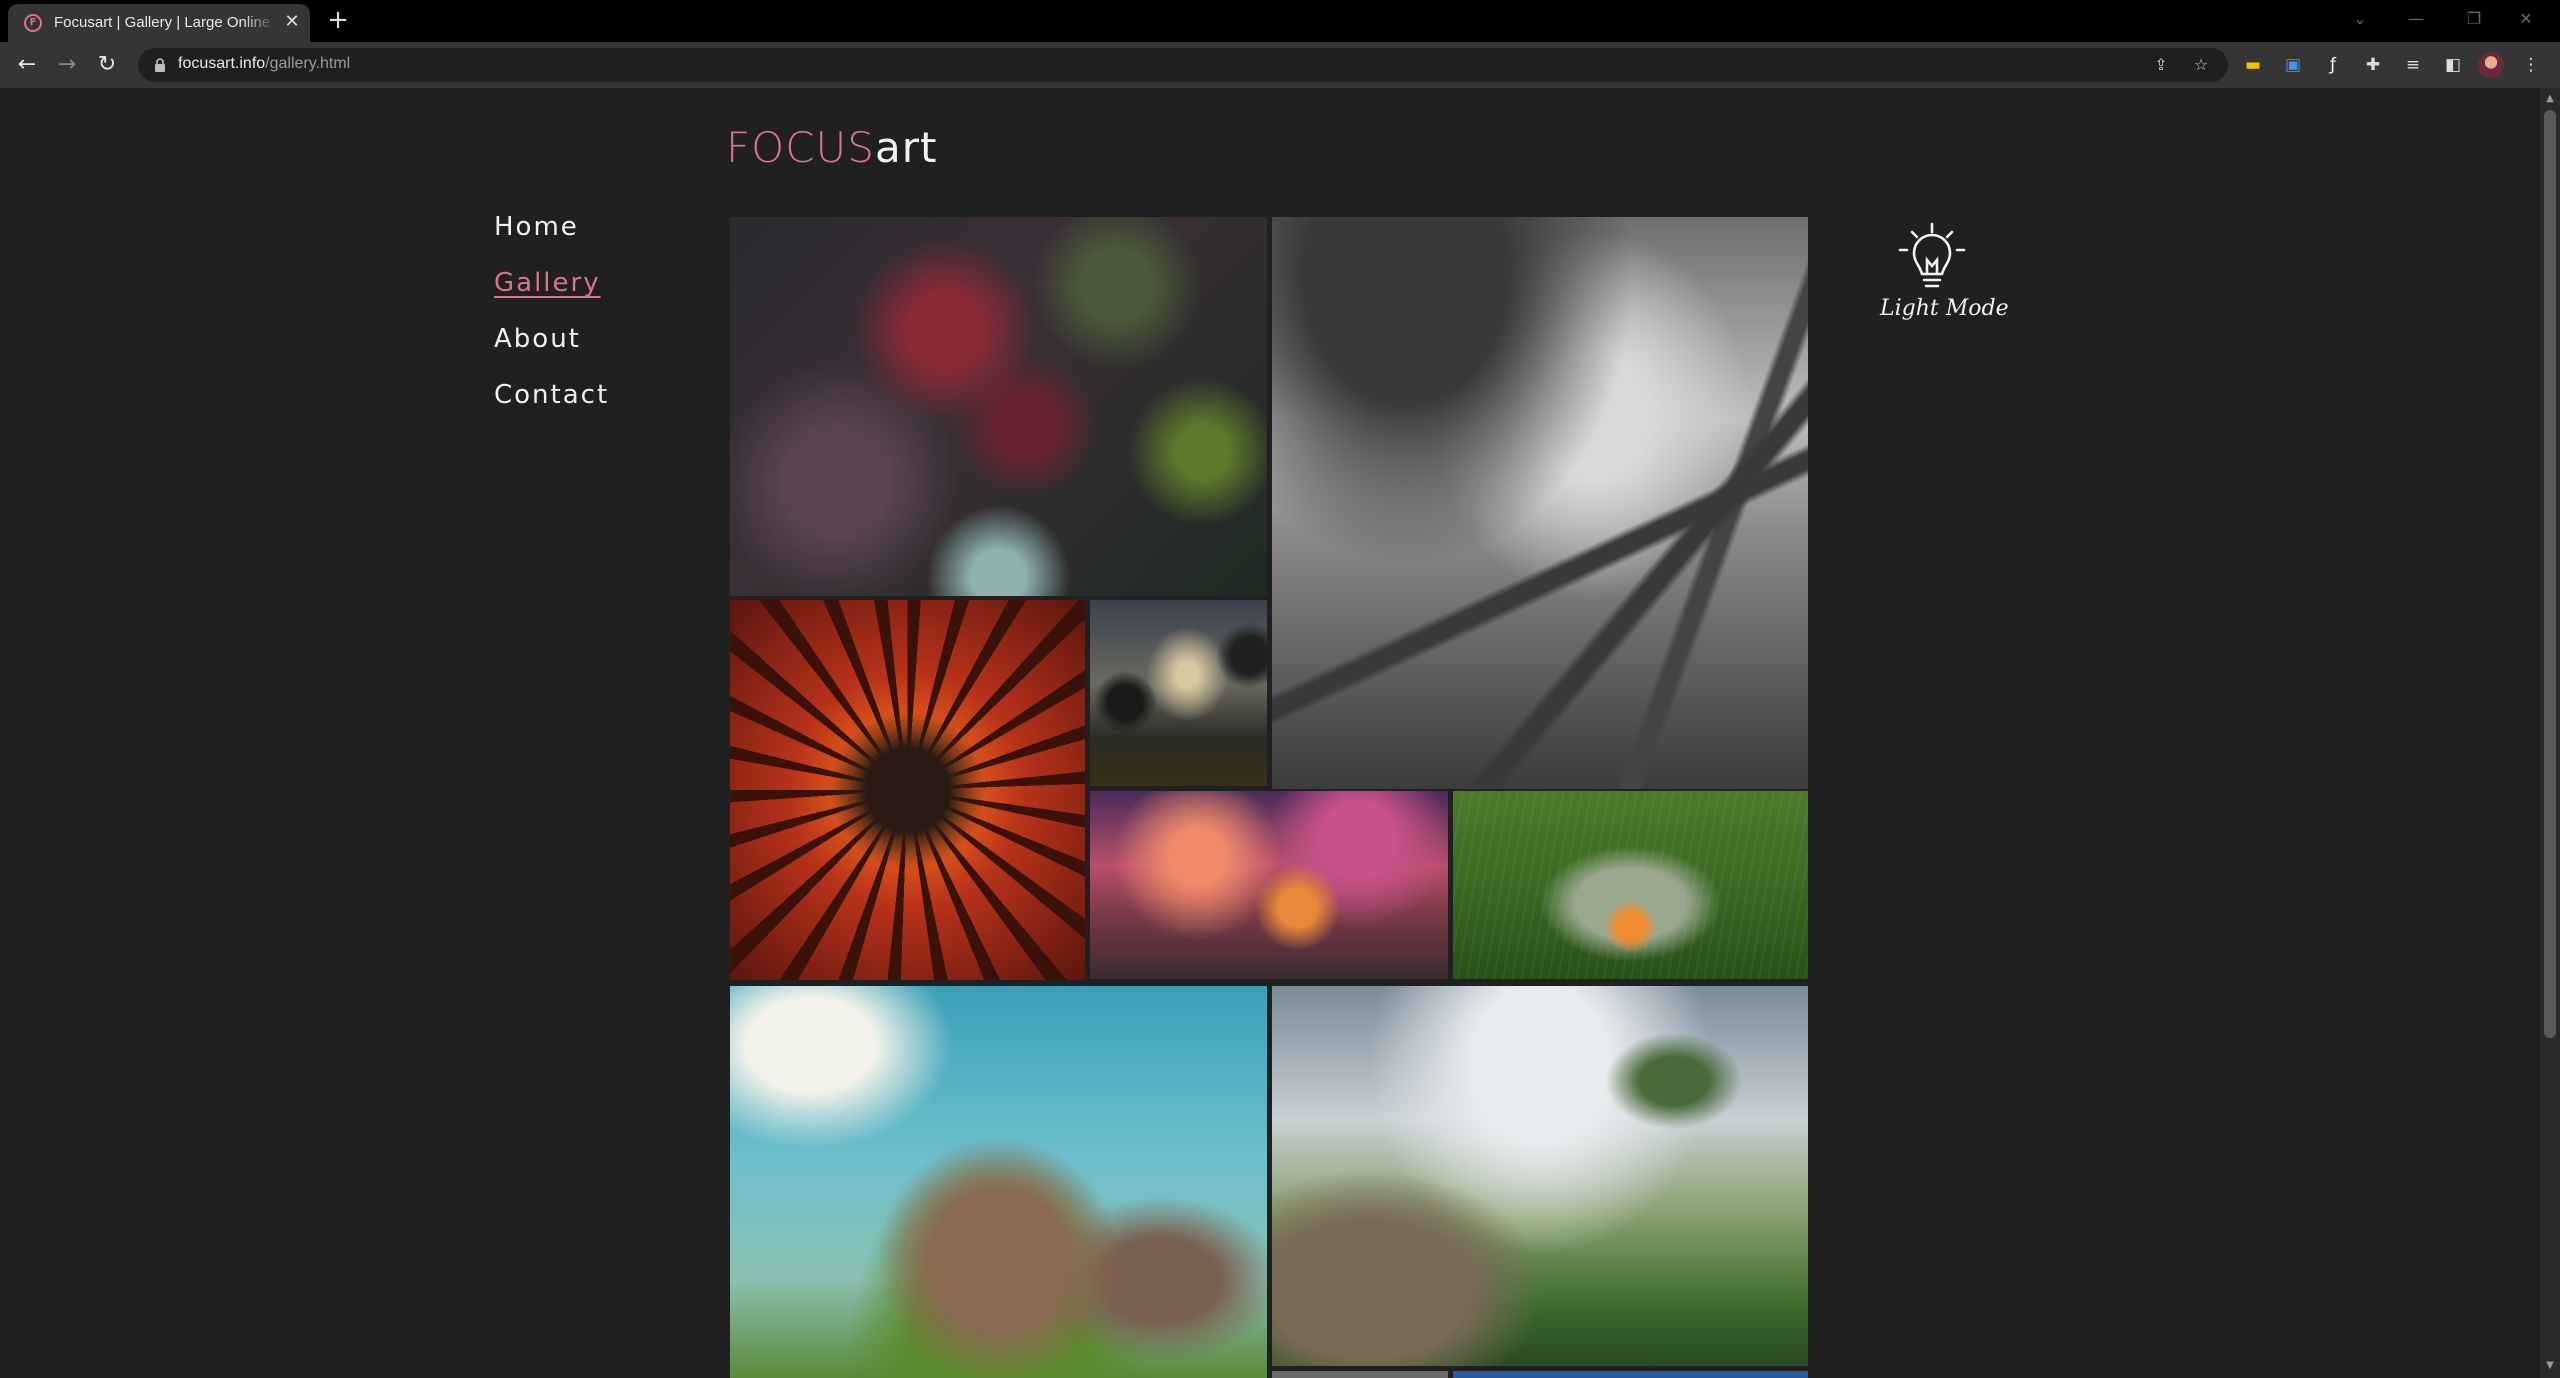 The image size is (2560, 1378). Describe the element at coordinates (2373, 65) in the screenshot. I see `extensions-puzzle-icon: ✚` at that location.